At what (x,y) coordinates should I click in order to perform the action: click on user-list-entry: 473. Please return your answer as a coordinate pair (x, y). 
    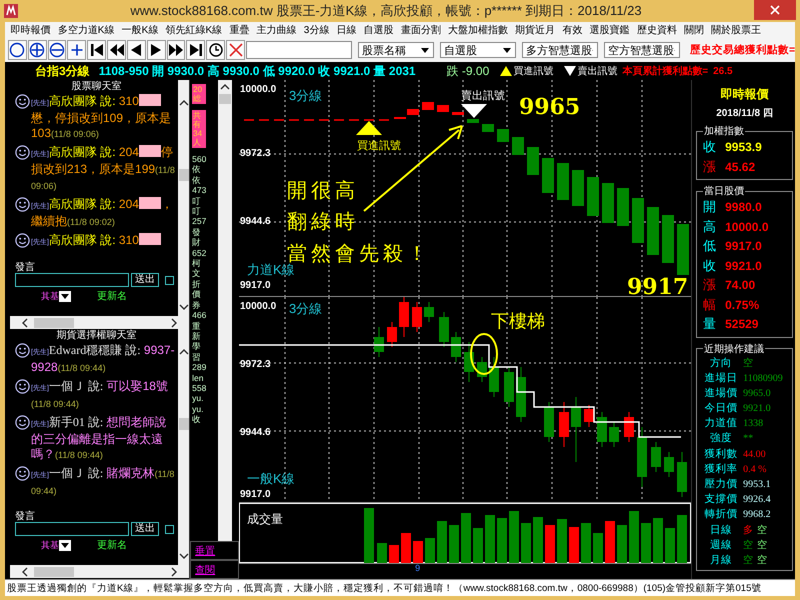
    Looking at the image, I should click on (203, 190).